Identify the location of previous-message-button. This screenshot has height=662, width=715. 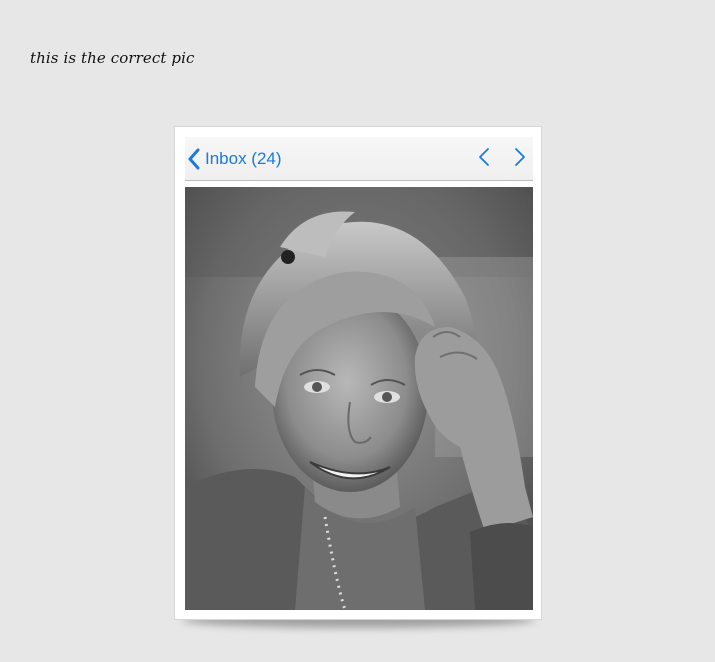
(484, 159).